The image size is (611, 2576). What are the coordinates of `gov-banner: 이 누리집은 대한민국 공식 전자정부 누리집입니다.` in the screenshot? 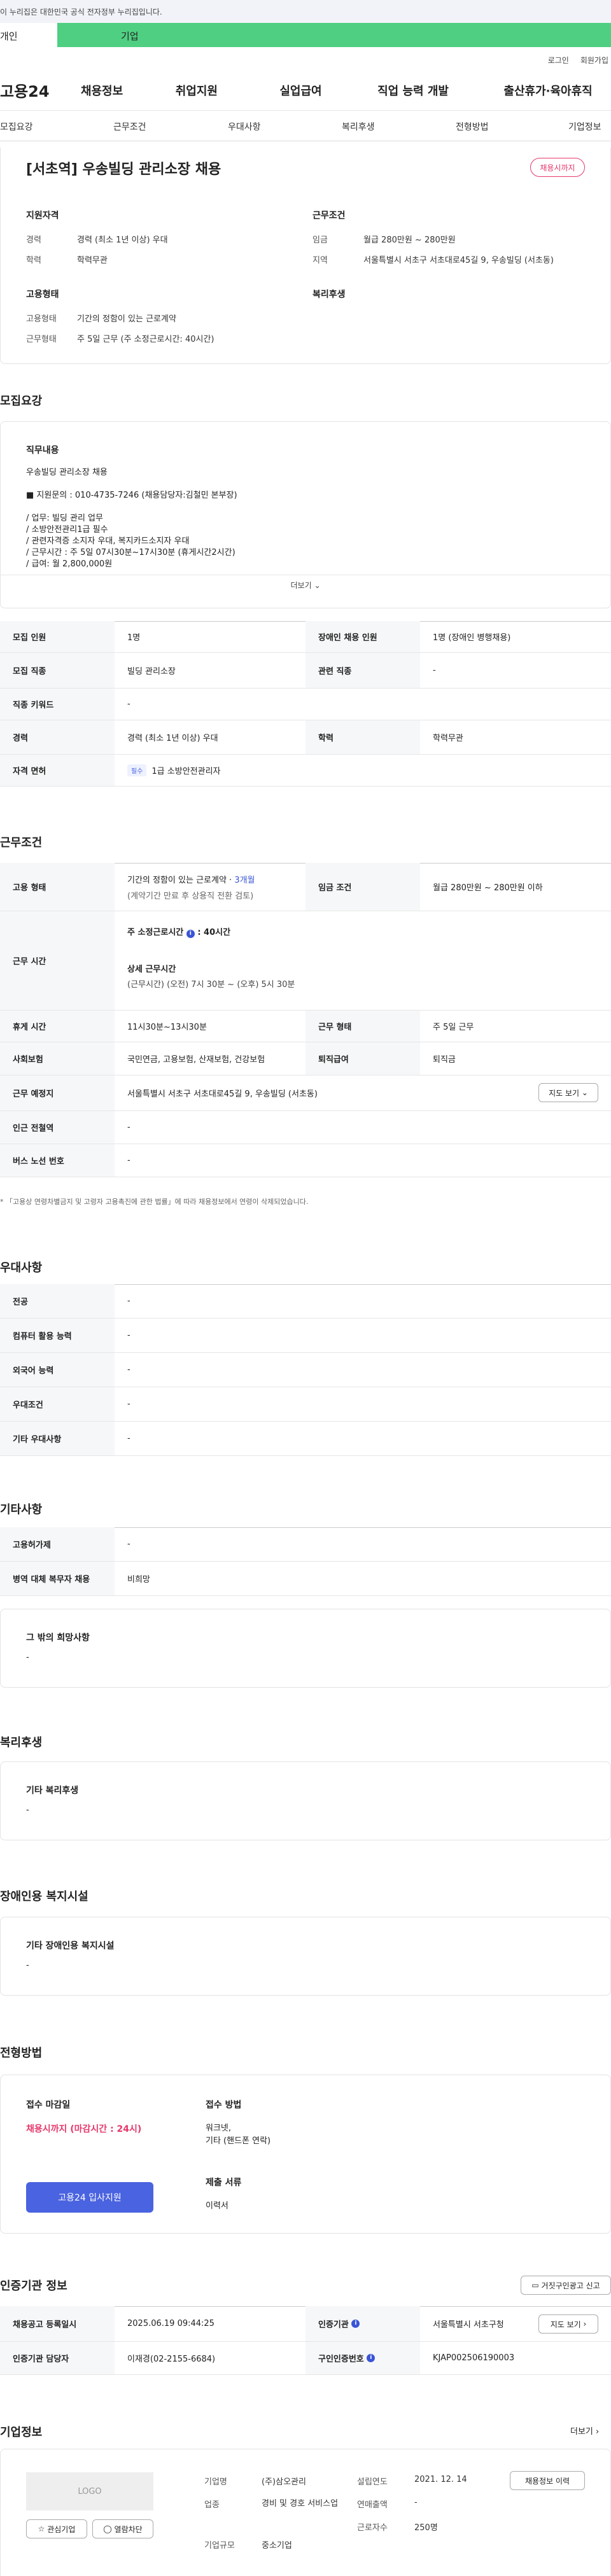 It's located at (305, 11).